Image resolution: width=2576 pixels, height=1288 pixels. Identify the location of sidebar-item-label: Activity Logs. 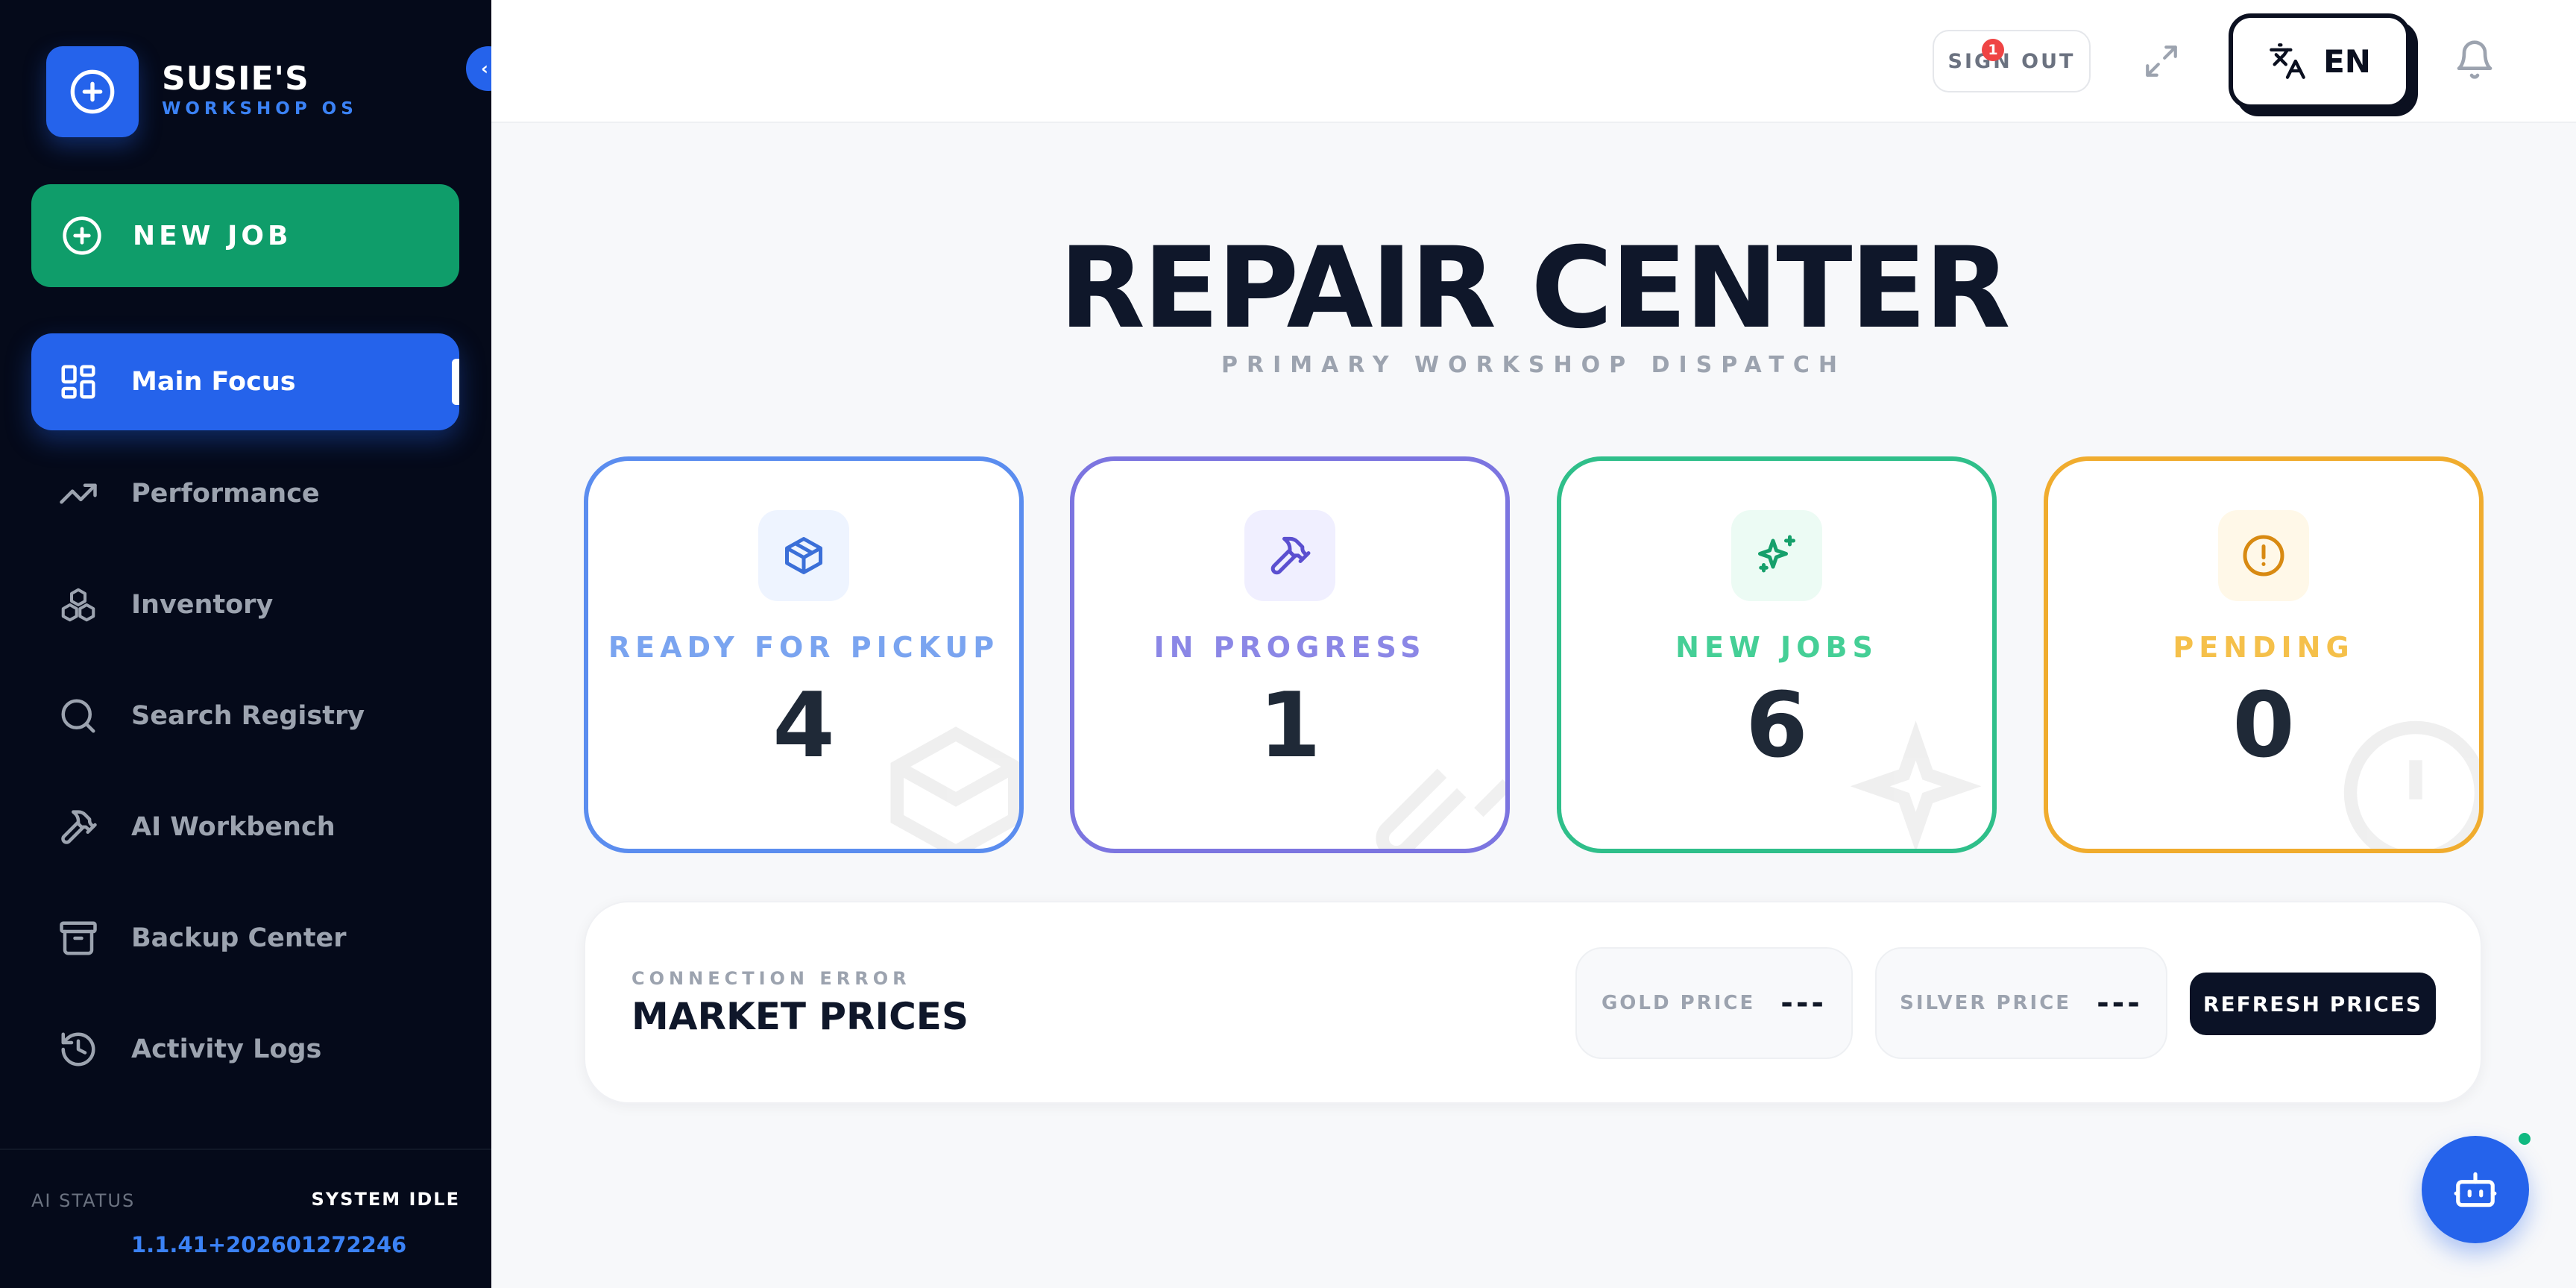
(226, 1049).